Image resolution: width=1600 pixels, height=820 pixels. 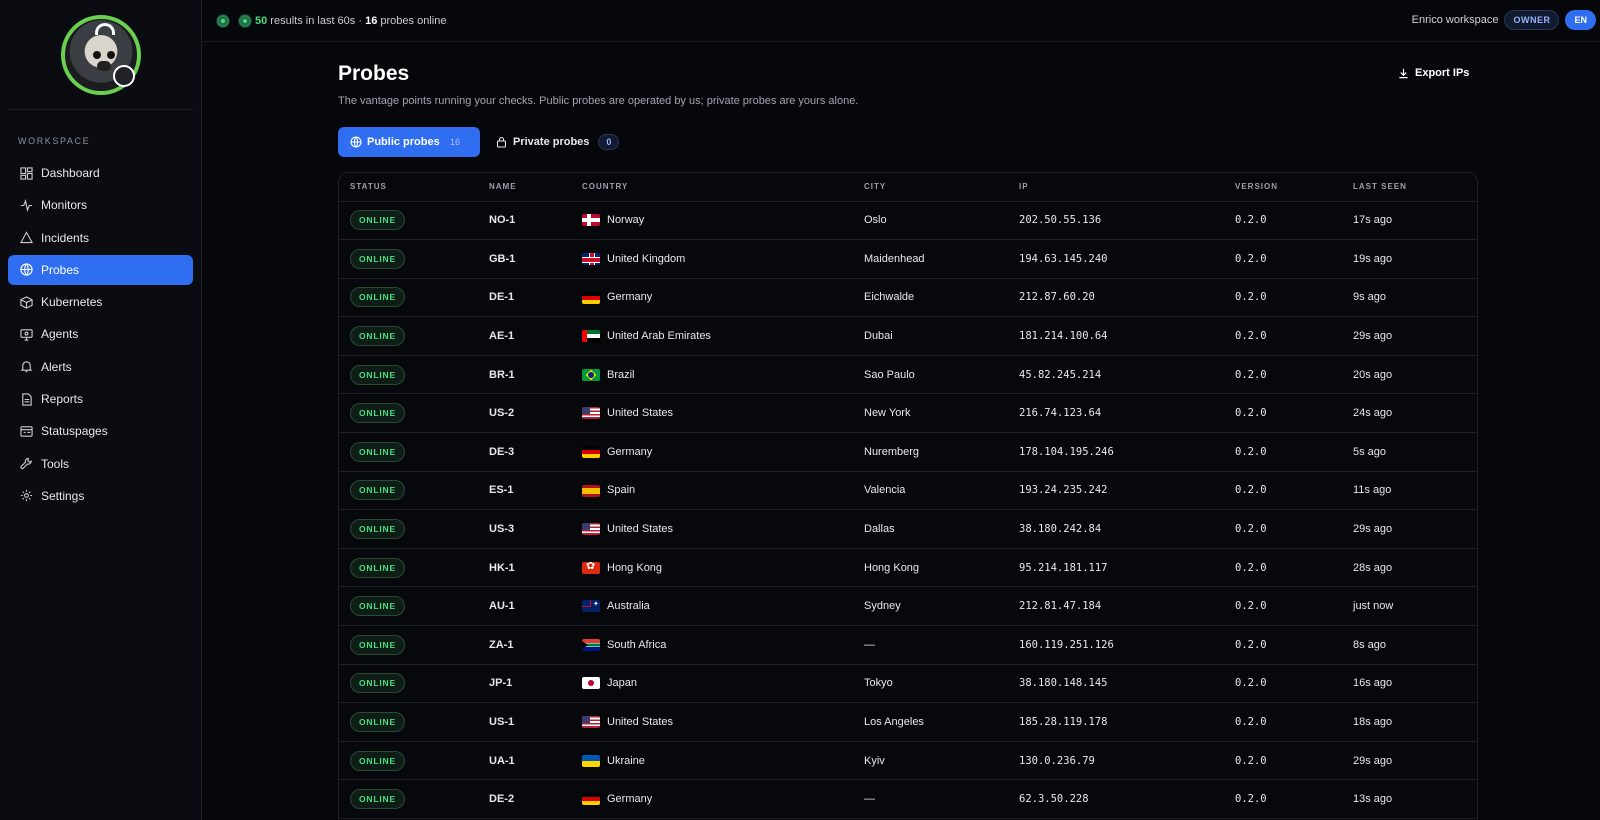 I want to click on sidebar-item-statuspages: Statuspages, so click(x=100, y=431).